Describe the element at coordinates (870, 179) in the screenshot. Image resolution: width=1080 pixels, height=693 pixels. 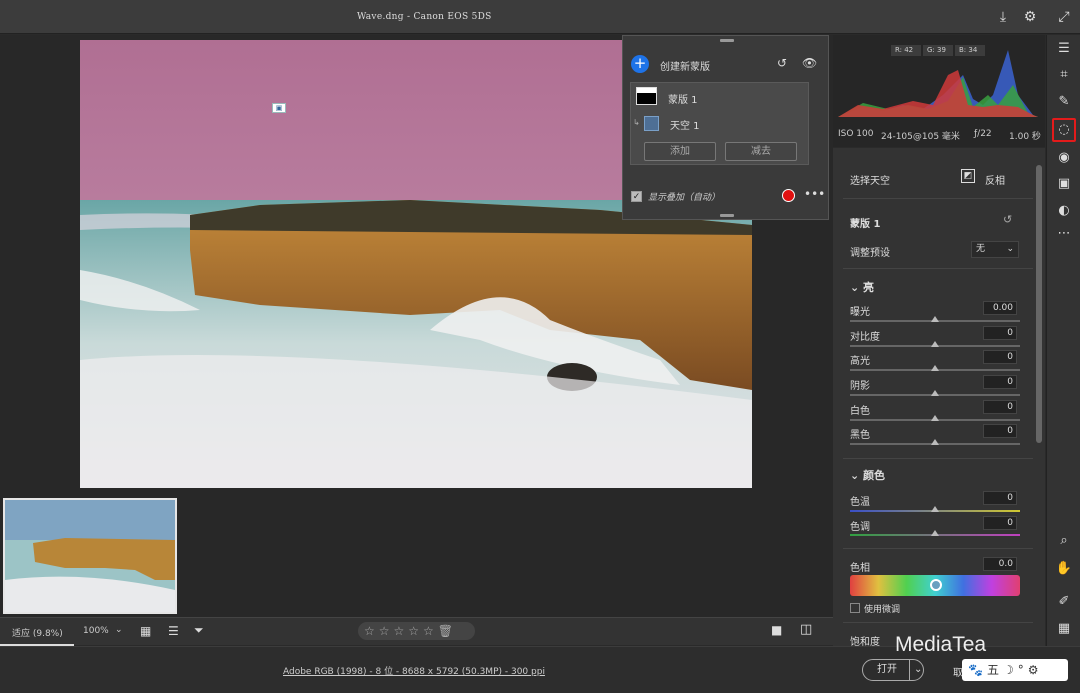
I see `select-sky-label: 选择天空` at that location.